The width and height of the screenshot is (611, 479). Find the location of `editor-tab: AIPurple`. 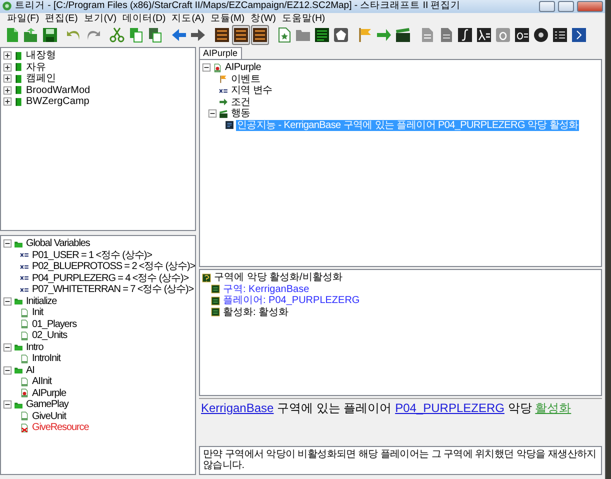

editor-tab: AIPurple is located at coordinates (220, 53).